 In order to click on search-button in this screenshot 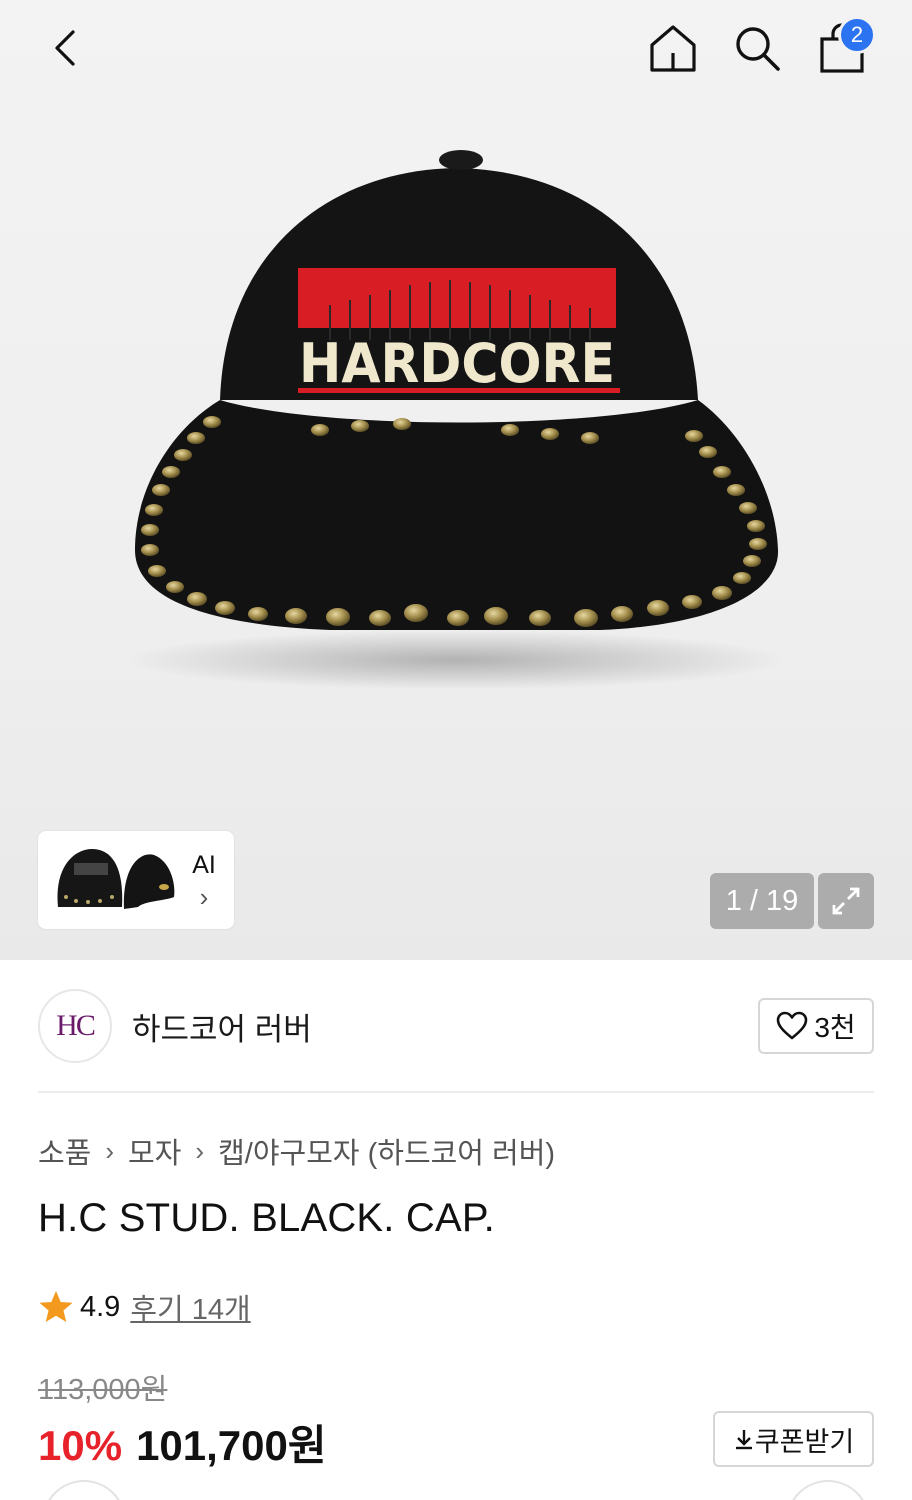, I will do `click(757, 48)`.